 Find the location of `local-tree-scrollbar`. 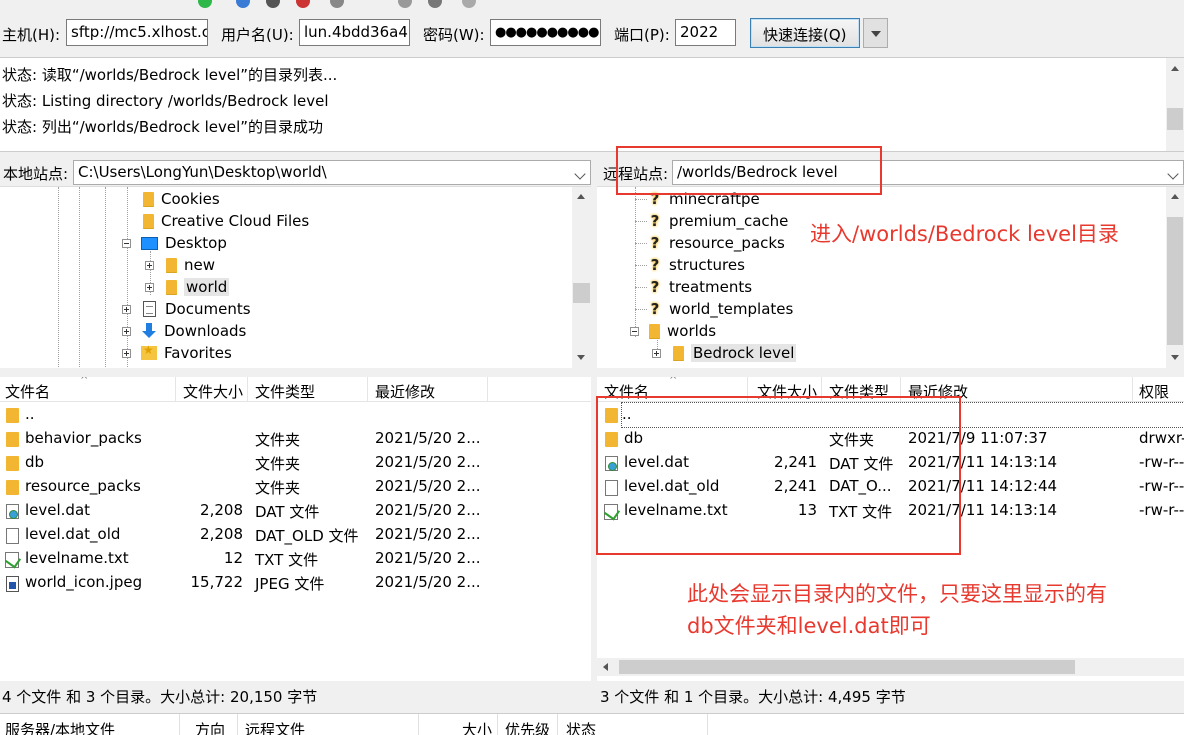

local-tree-scrollbar is located at coordinates (581, 277).